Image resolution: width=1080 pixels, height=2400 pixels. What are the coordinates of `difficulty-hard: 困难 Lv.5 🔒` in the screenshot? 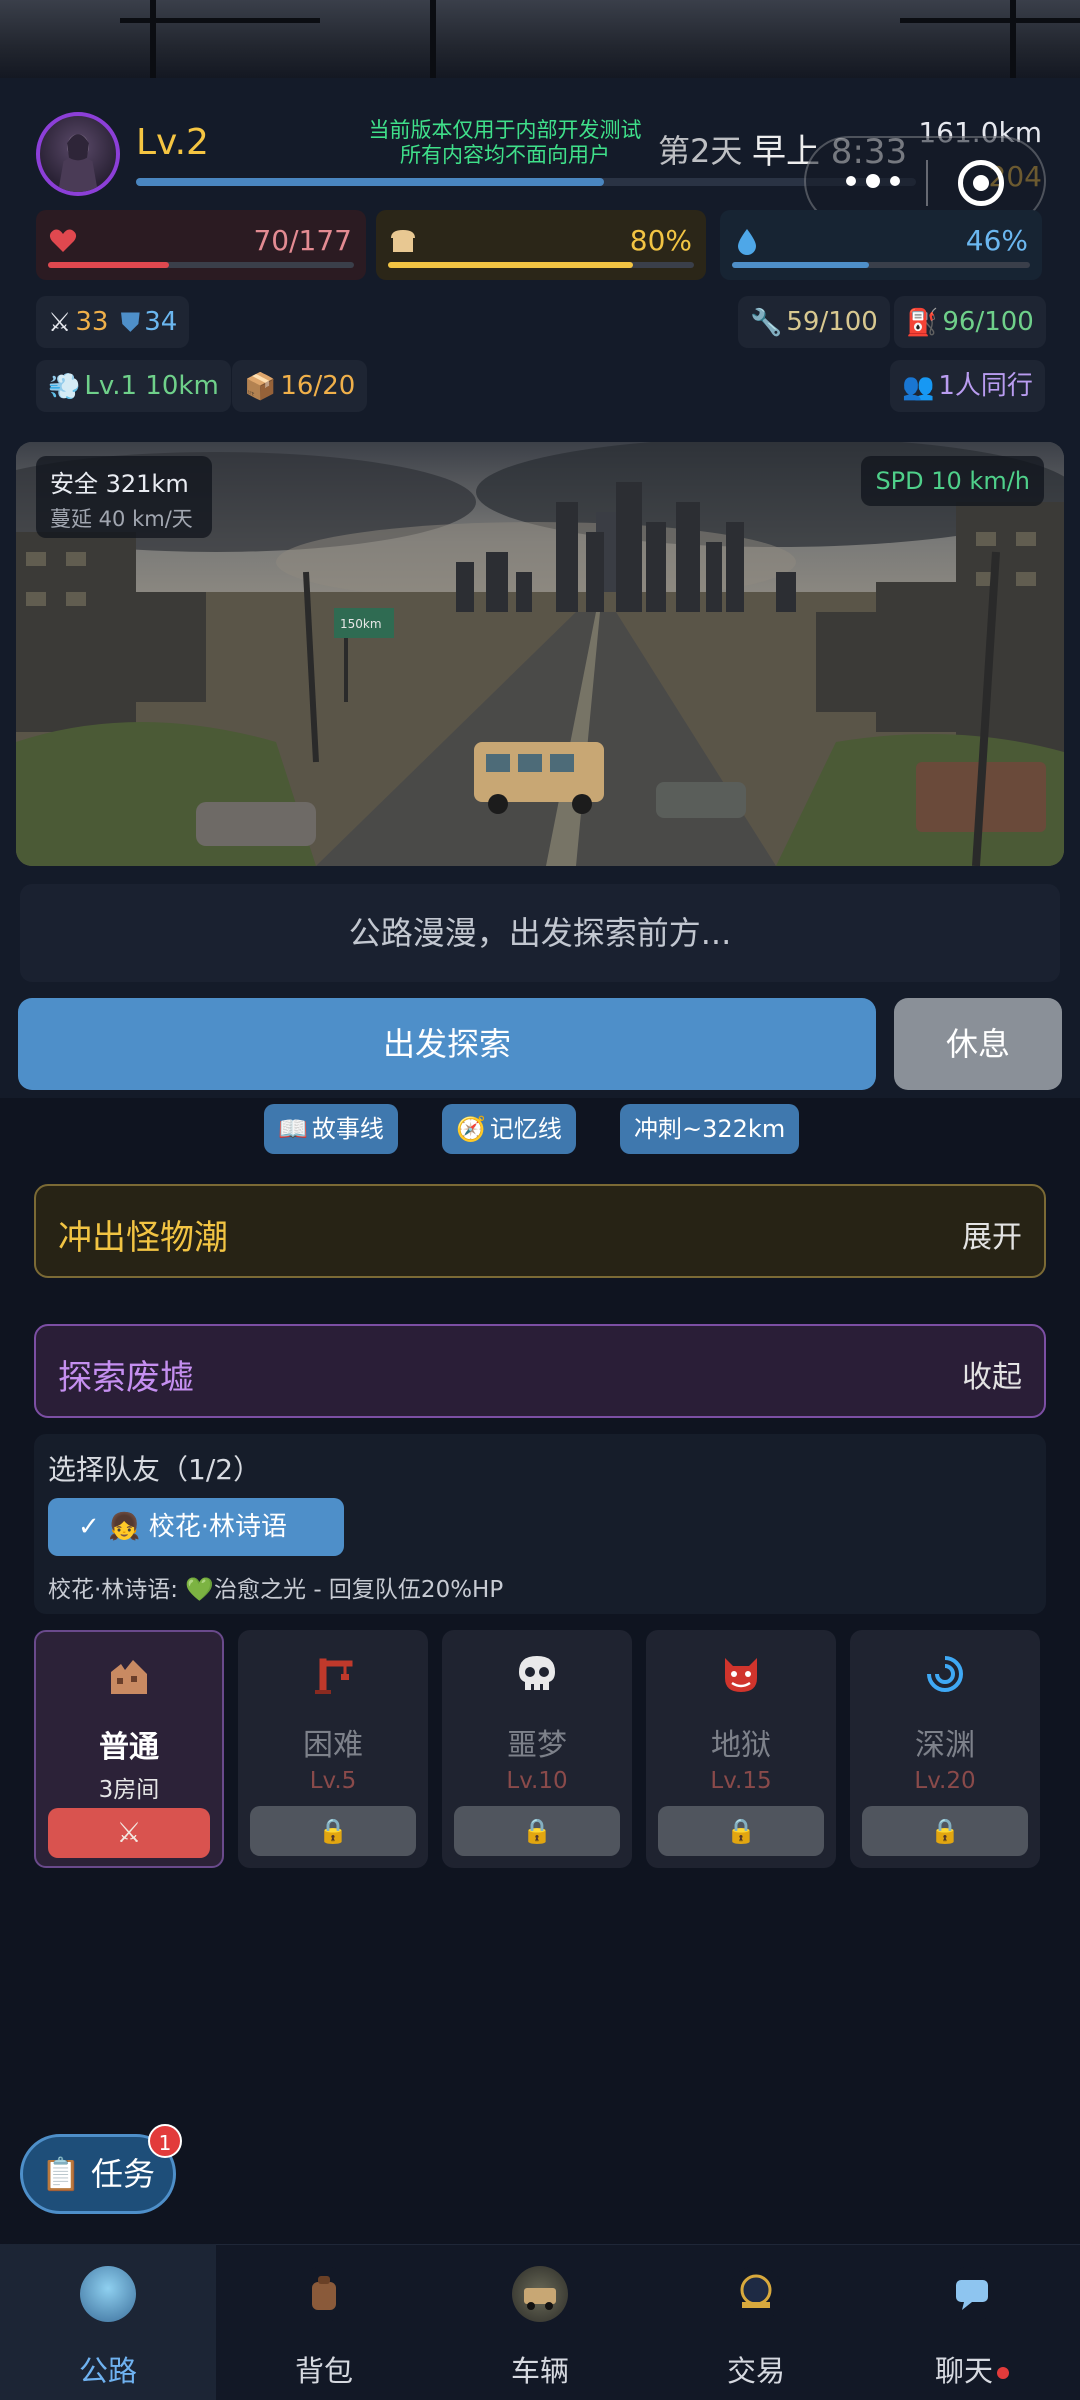 It's located at (333, 1749).